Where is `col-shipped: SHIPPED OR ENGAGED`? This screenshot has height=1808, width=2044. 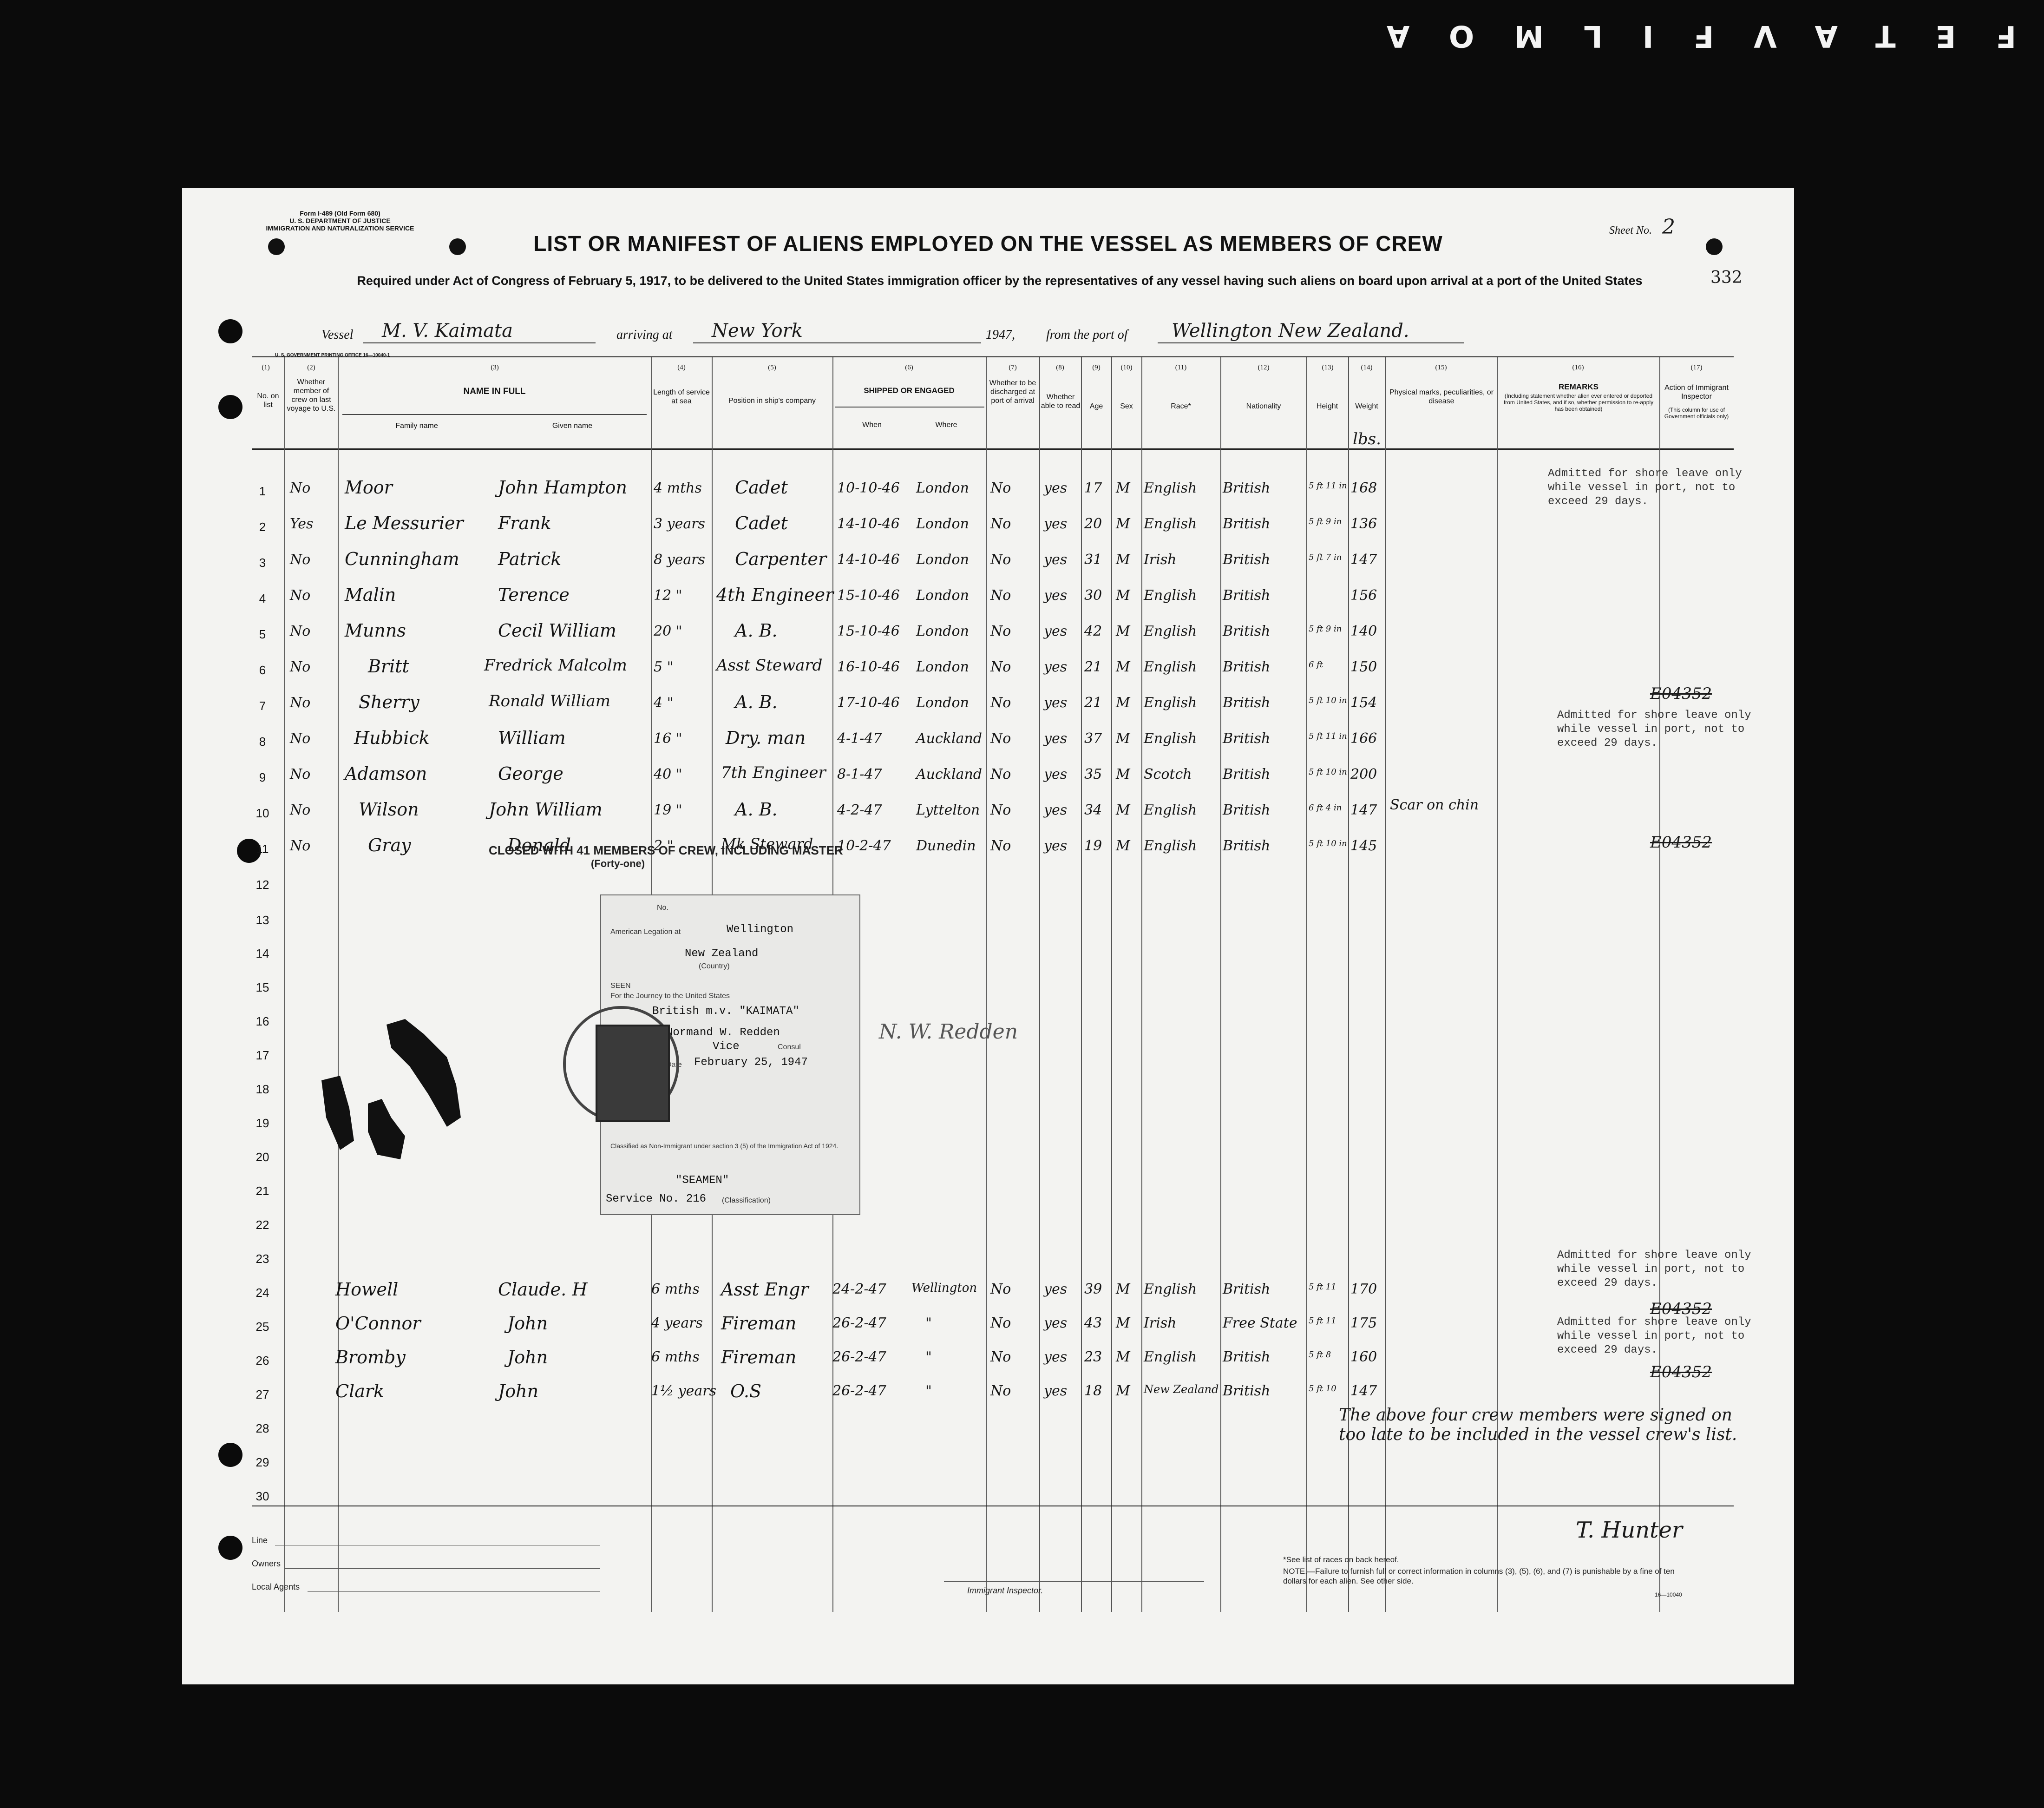 col-shipped: SHIPPED OR ENGAGED is located at coordinates (909, 390).